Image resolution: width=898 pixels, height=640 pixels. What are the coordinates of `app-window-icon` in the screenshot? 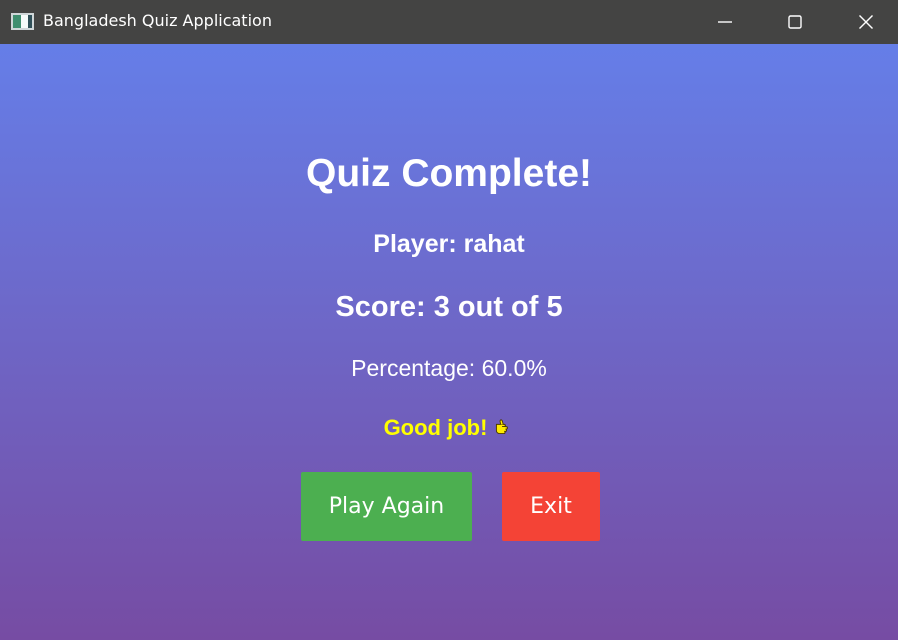 It's located at (22, 21).